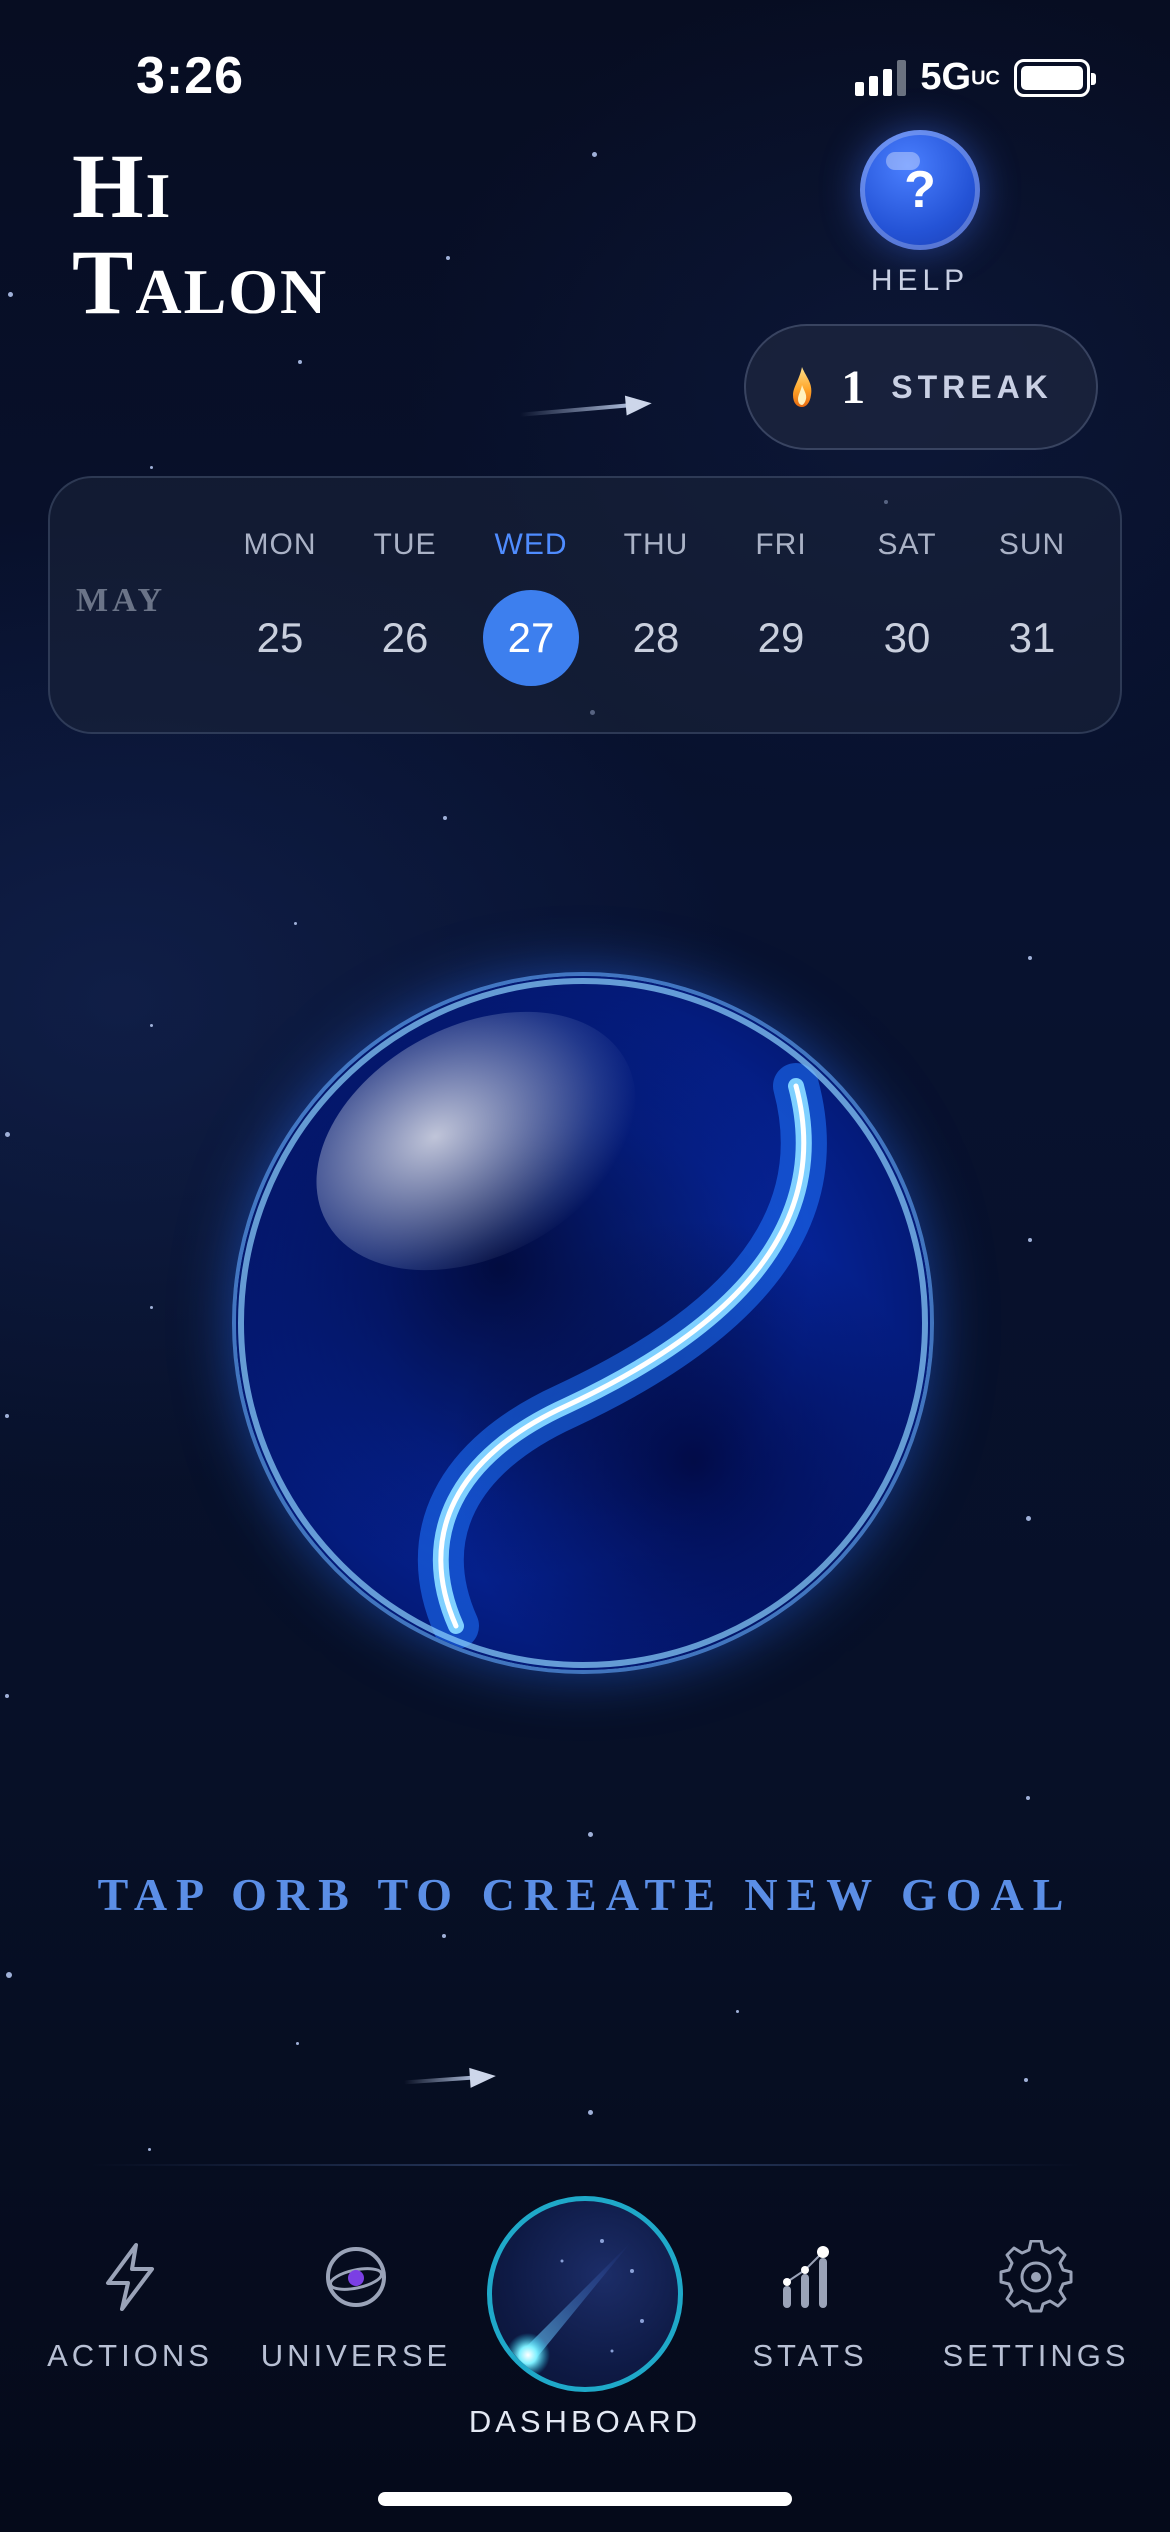  What do you see at coordinates (1036, 2276) in the screenshot?
I see `gear-icon` at bounding box center [1036, 2276].